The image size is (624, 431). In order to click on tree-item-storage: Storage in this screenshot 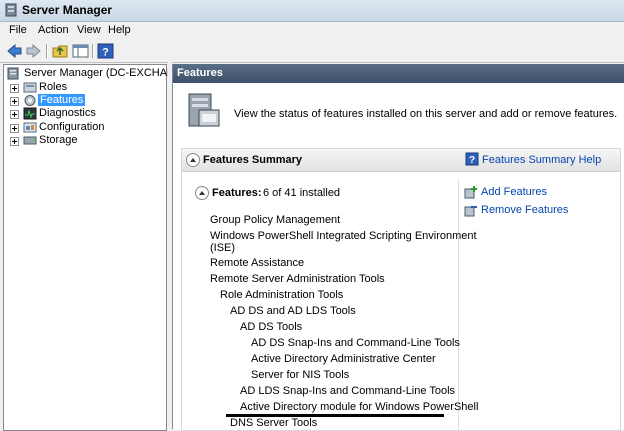, I will do `click(85, 141)`.